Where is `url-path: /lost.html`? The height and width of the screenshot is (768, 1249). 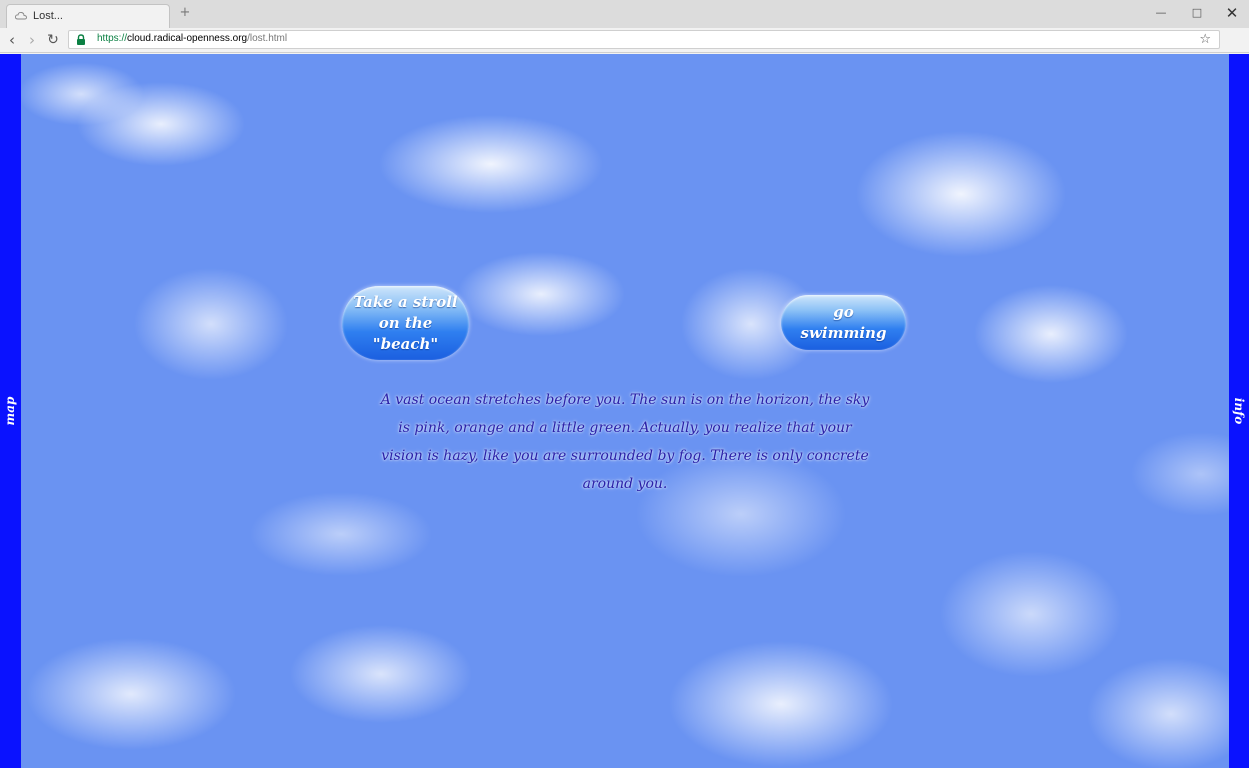 url-path: /lost.html is located at coordinates (267, 38).